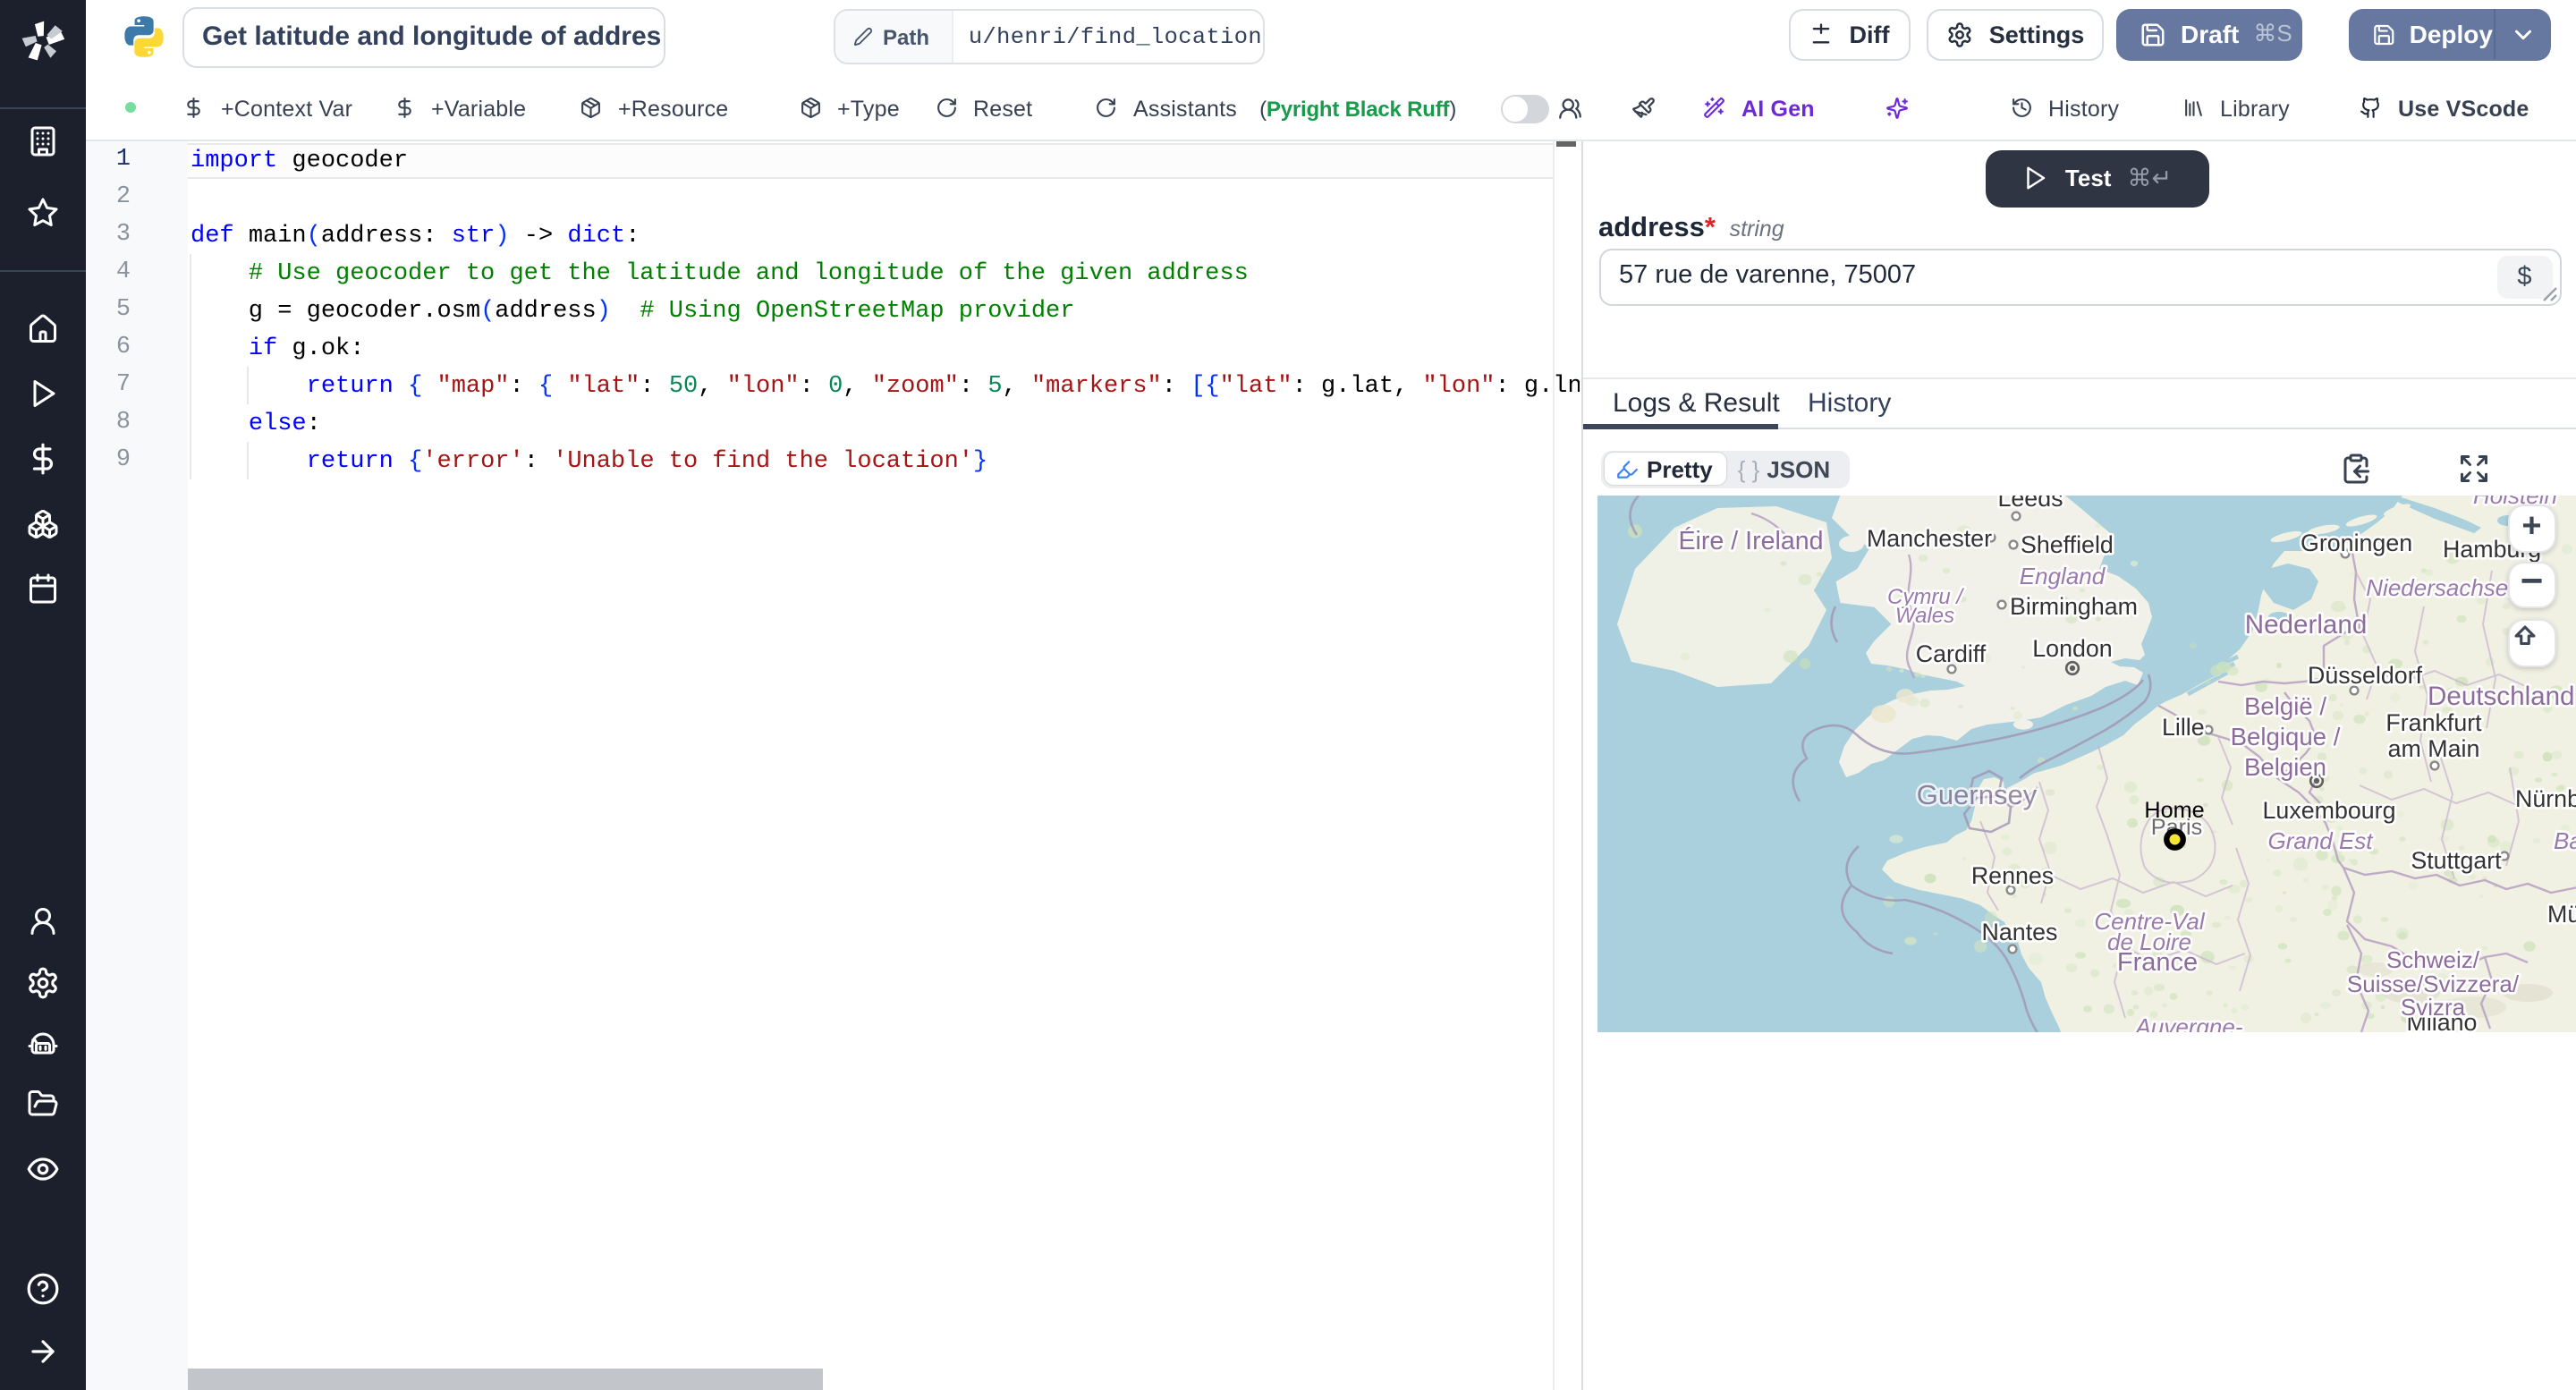  I want to click on svg-text: Groningen, so click(2355, 542).